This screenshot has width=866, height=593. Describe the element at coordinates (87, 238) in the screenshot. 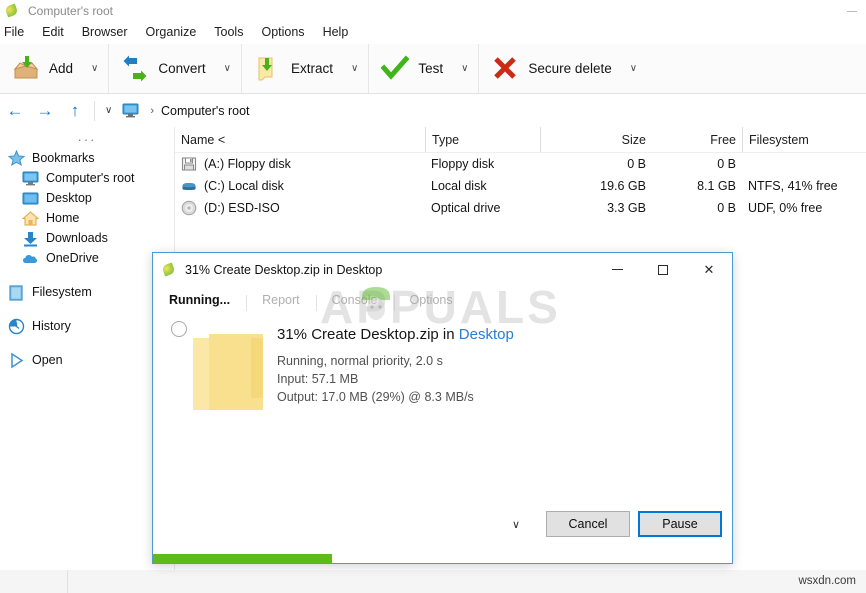

I see `sidebar-item-downloads: Downloads` at that location.